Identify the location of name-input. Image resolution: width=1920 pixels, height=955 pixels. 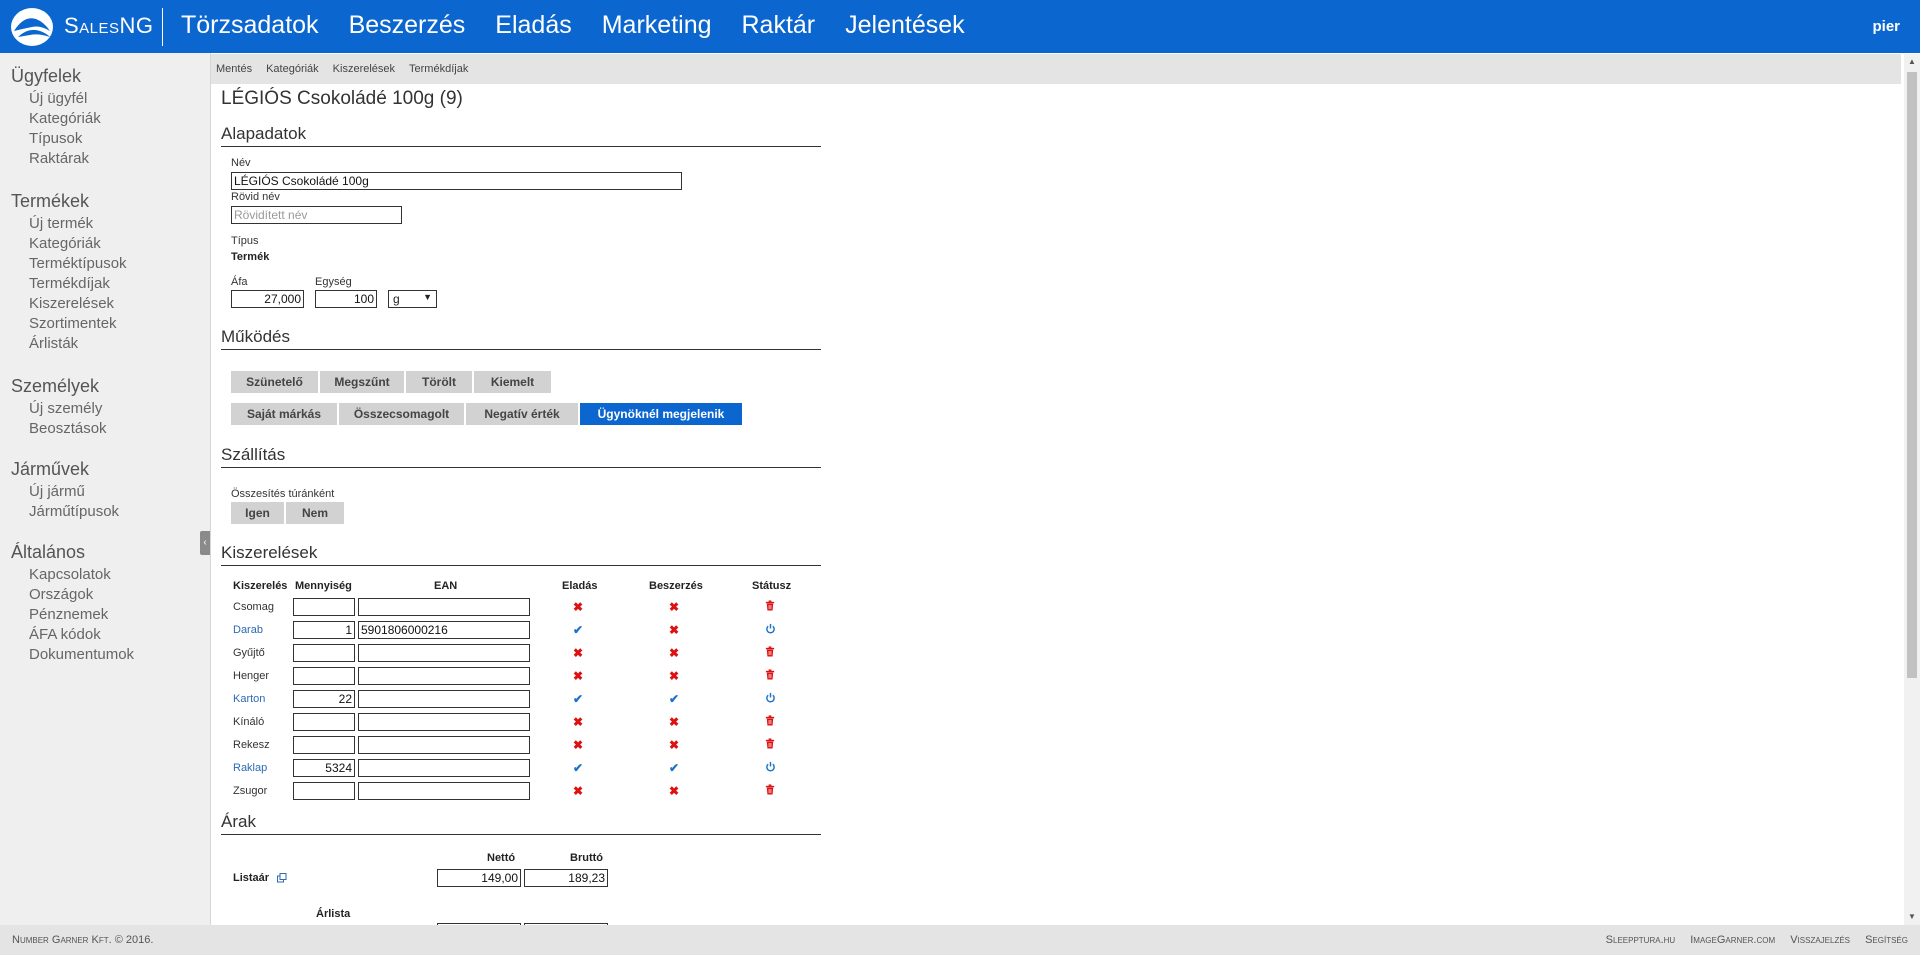
(456, 181).